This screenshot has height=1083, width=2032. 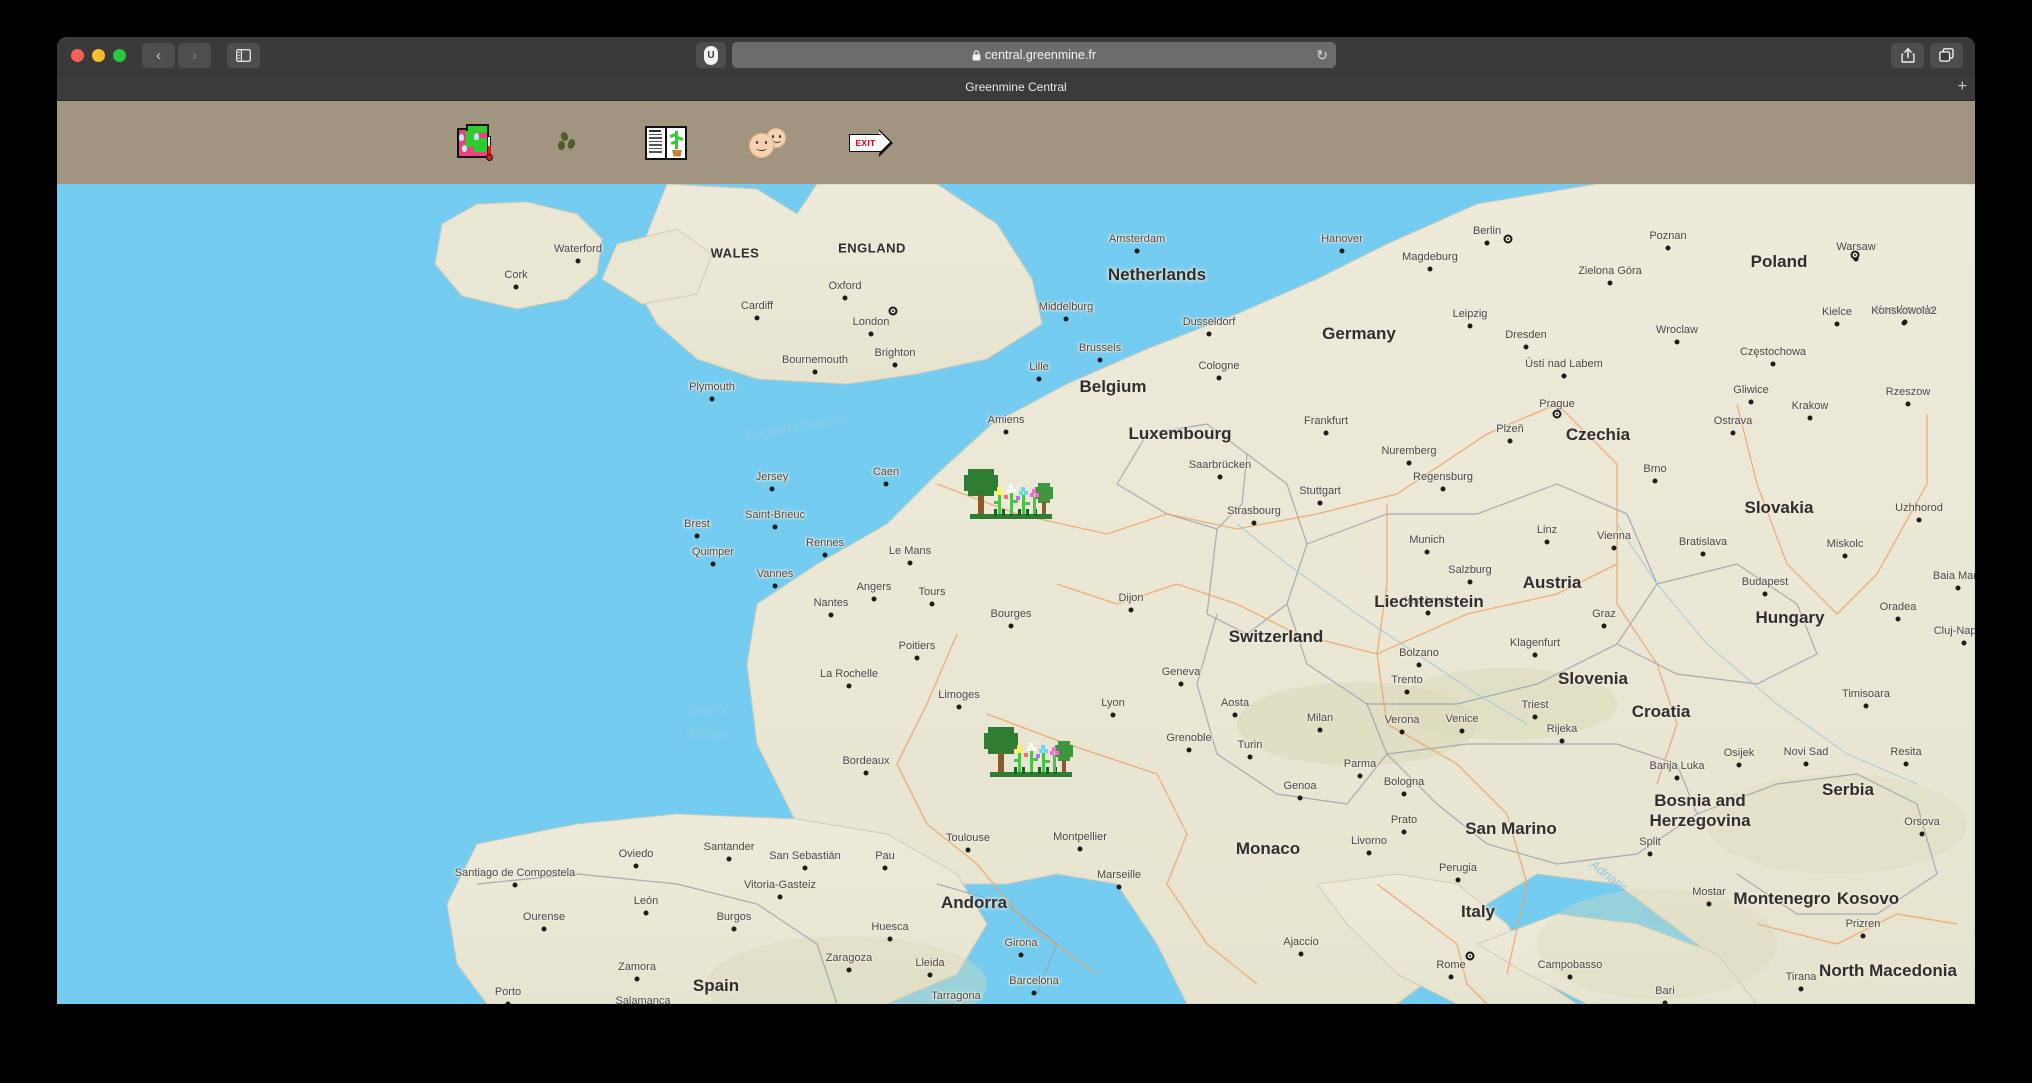 I want to click on city-label: Ajaccio, so click(x=1301, y=942).